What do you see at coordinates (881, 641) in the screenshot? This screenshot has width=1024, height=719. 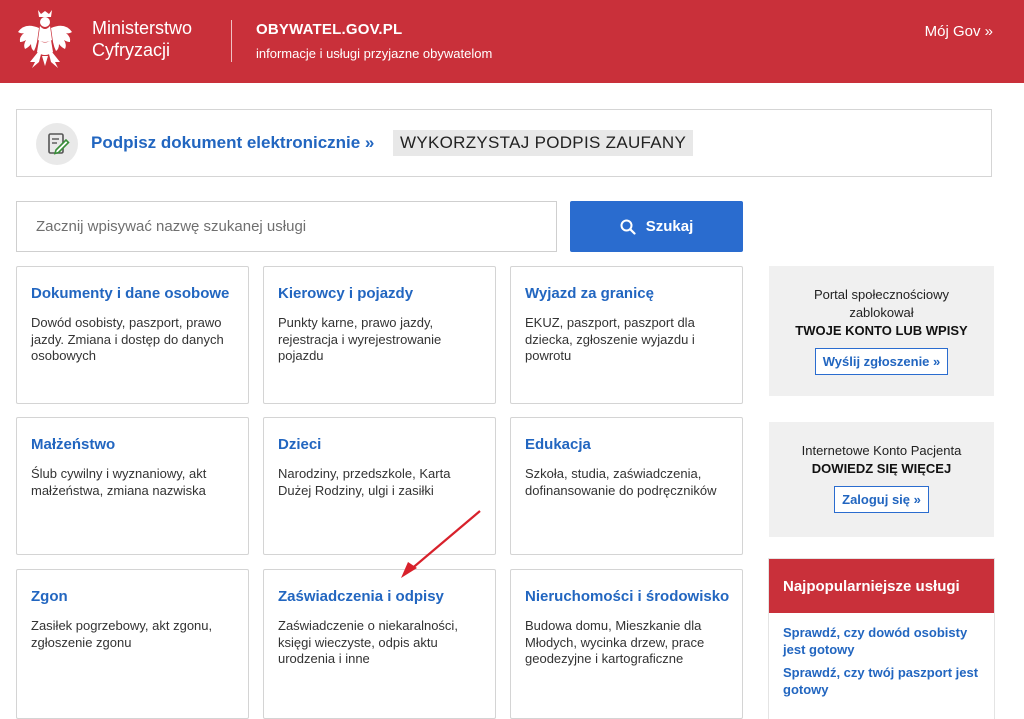 I see `popular-link-id-card: Sprawdź, czy dowód osobisty jest gotowy` at bounding box center [881, 641].